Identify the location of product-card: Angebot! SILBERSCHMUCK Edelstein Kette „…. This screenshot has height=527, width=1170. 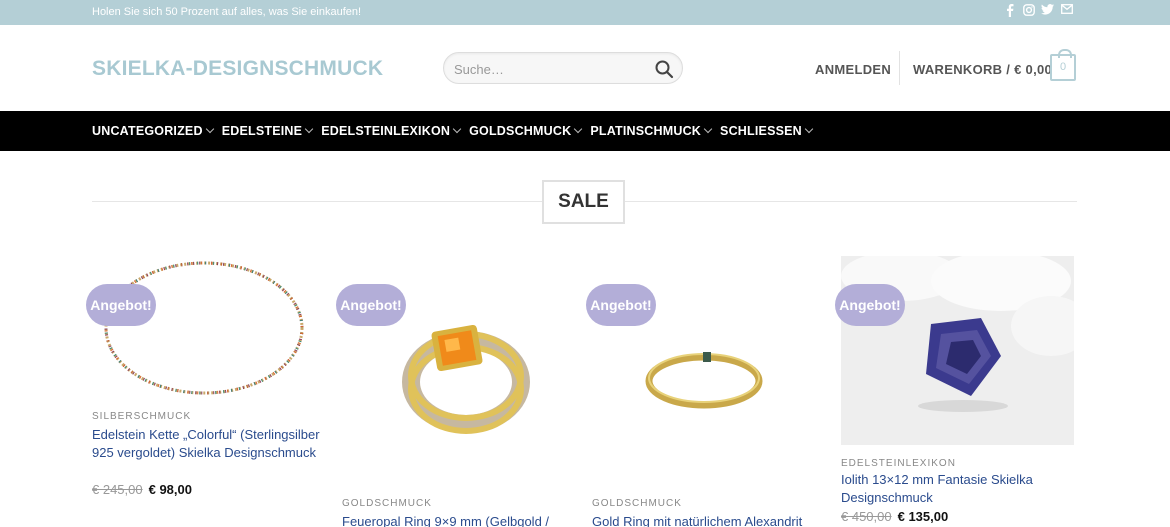
(206, 386).